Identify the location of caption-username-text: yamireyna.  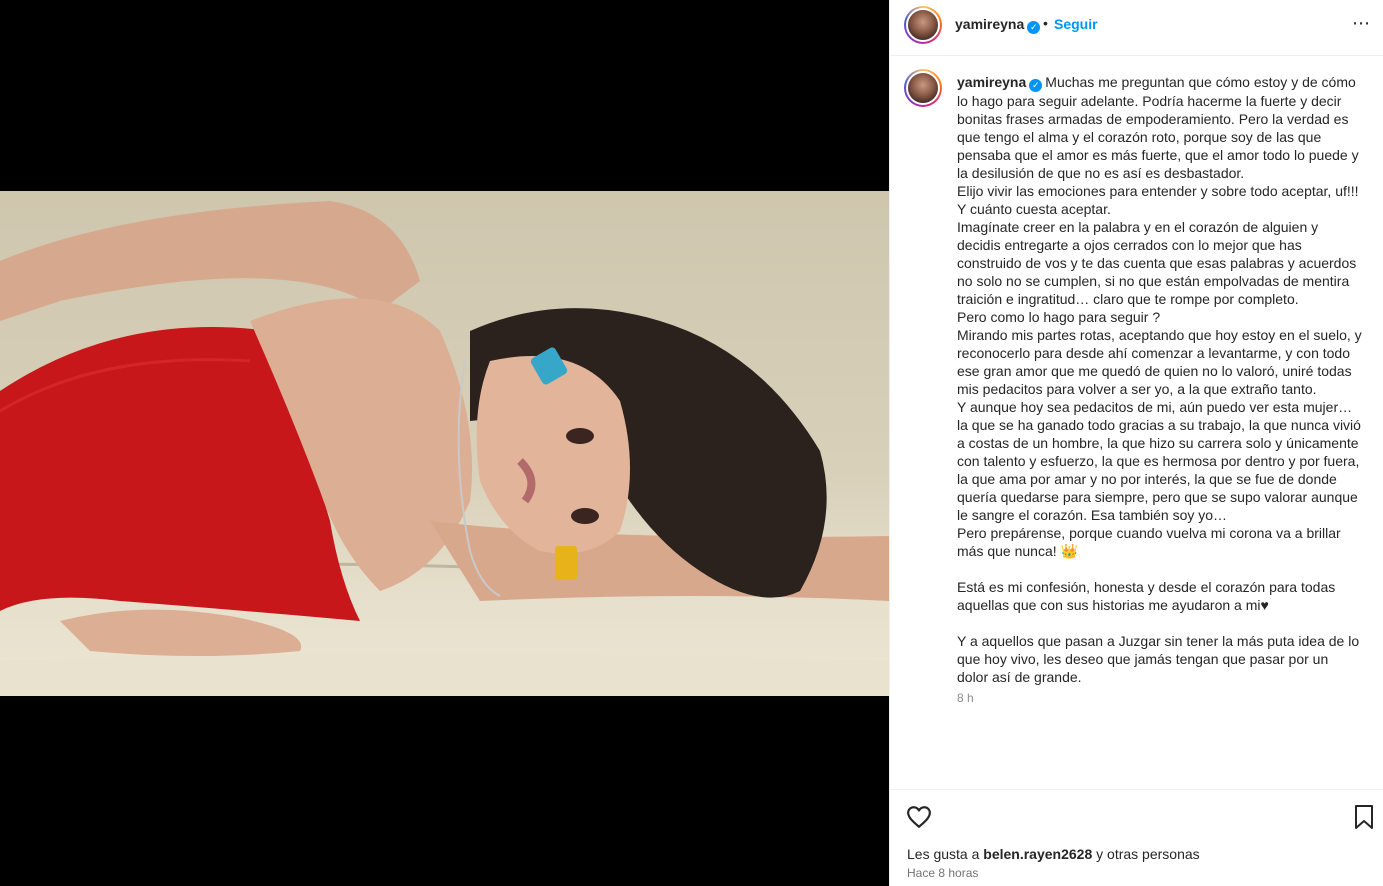
(992, 82).